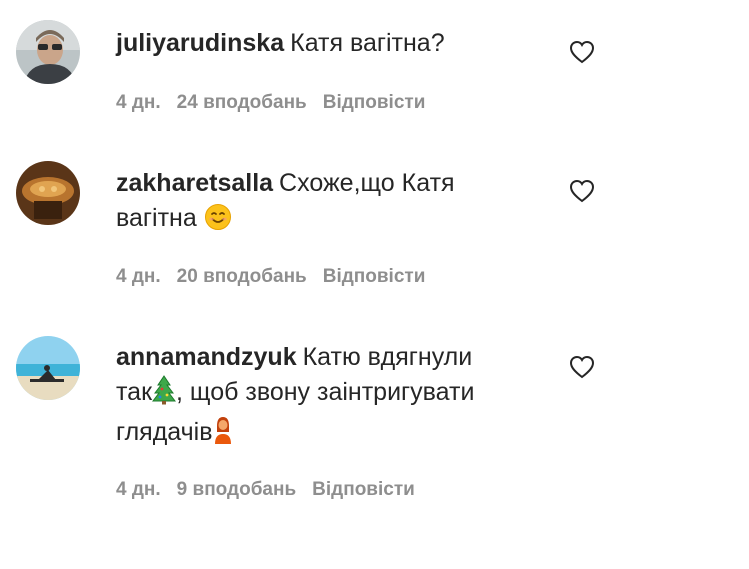 The width and height of the screenshot is (749, 569). What do you see at coordinates (367, 183) in the screenshot?
I see `comment-body-line1: Схоже,що Катя` at bounding box center [367, 183].